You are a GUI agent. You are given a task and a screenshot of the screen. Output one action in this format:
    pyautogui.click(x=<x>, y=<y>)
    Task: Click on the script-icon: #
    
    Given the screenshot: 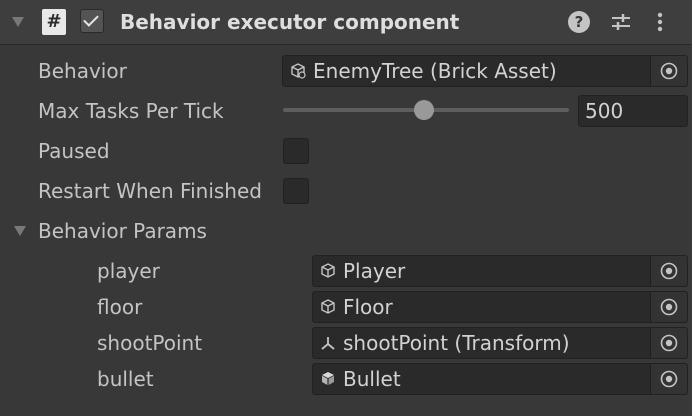 What is the action you would take?
    pyautogui.click(x=54, y=22)
    